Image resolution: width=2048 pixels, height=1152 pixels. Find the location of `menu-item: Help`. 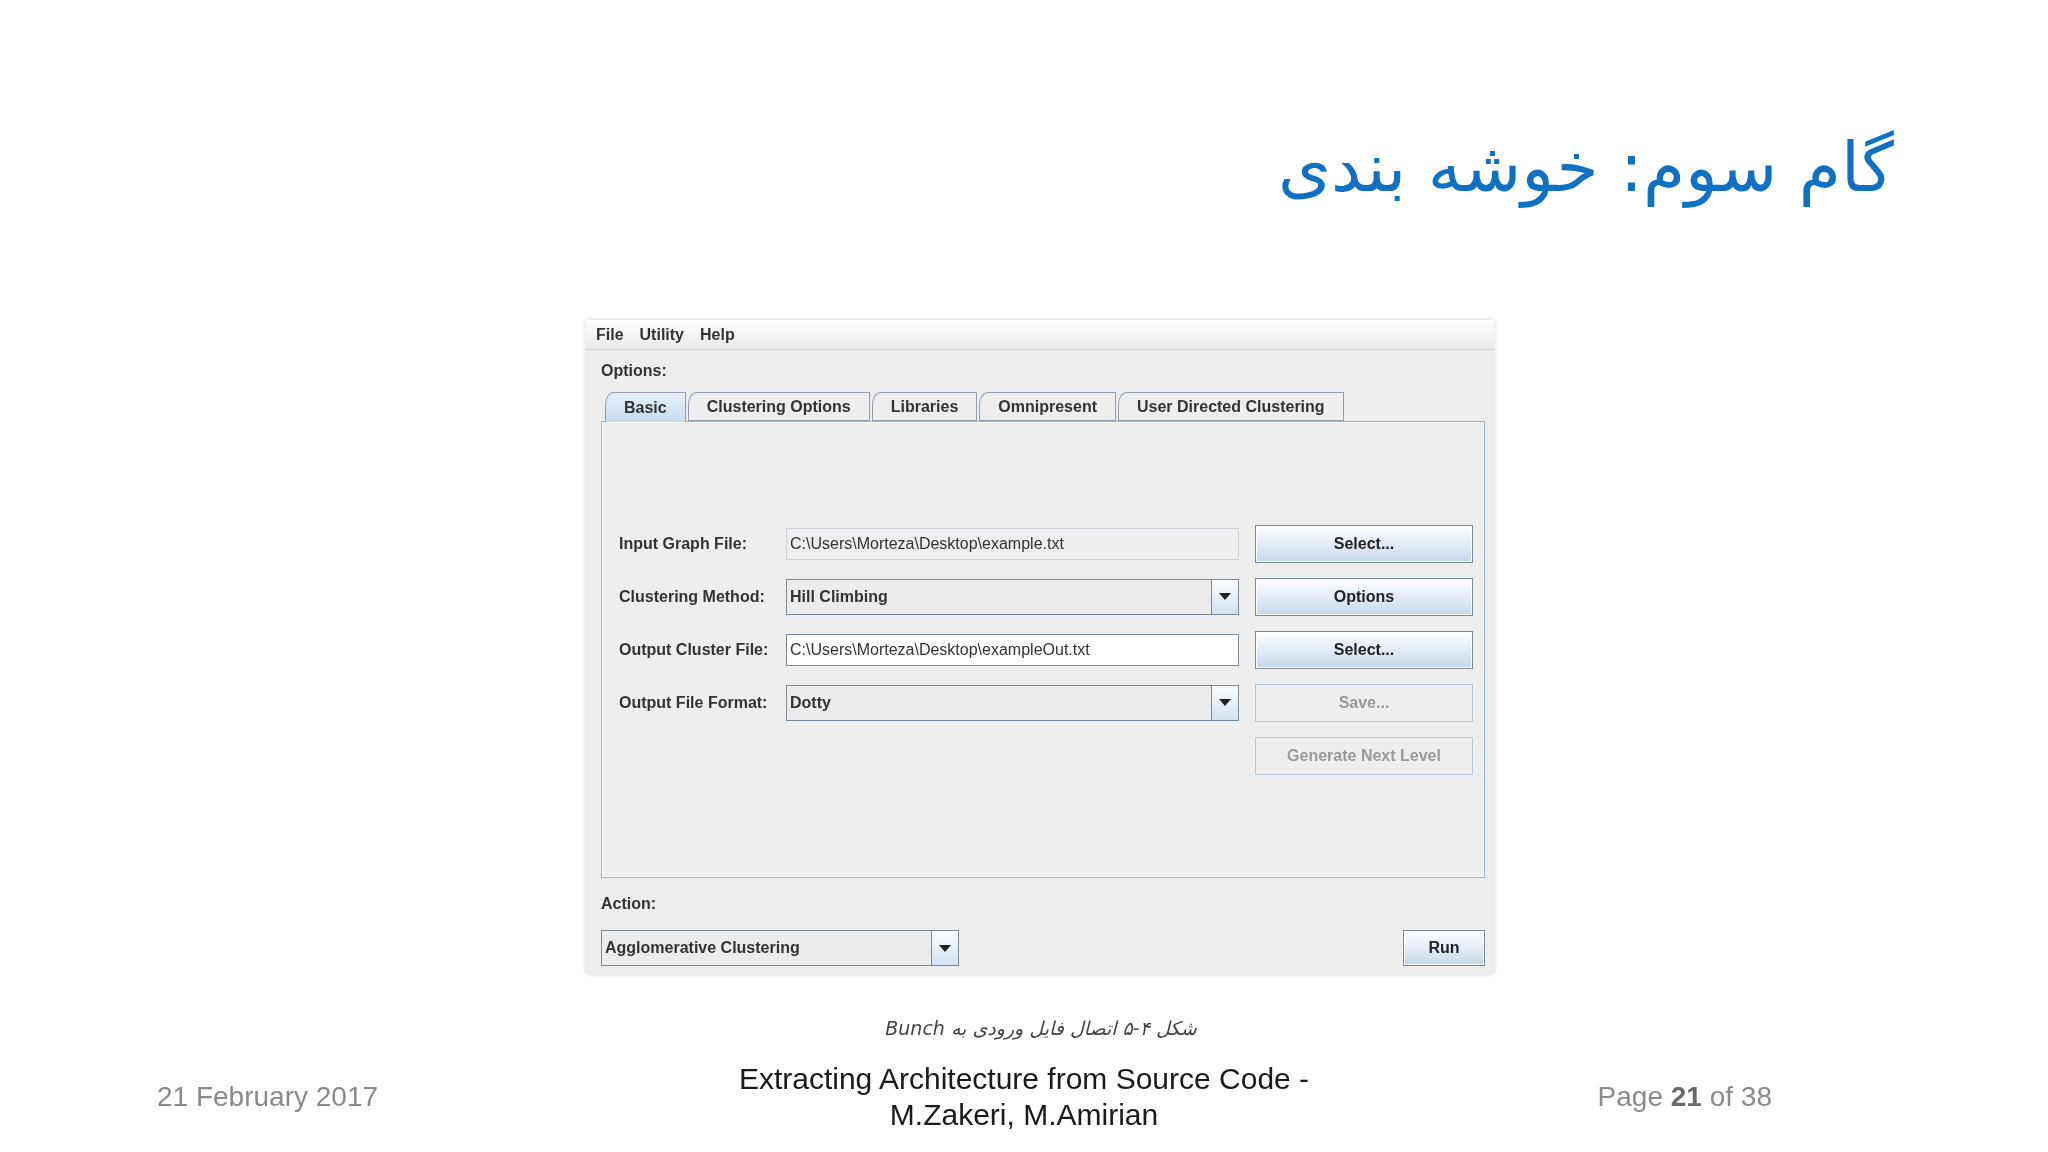

menu-item: Help is located at coordinates (717, 334).